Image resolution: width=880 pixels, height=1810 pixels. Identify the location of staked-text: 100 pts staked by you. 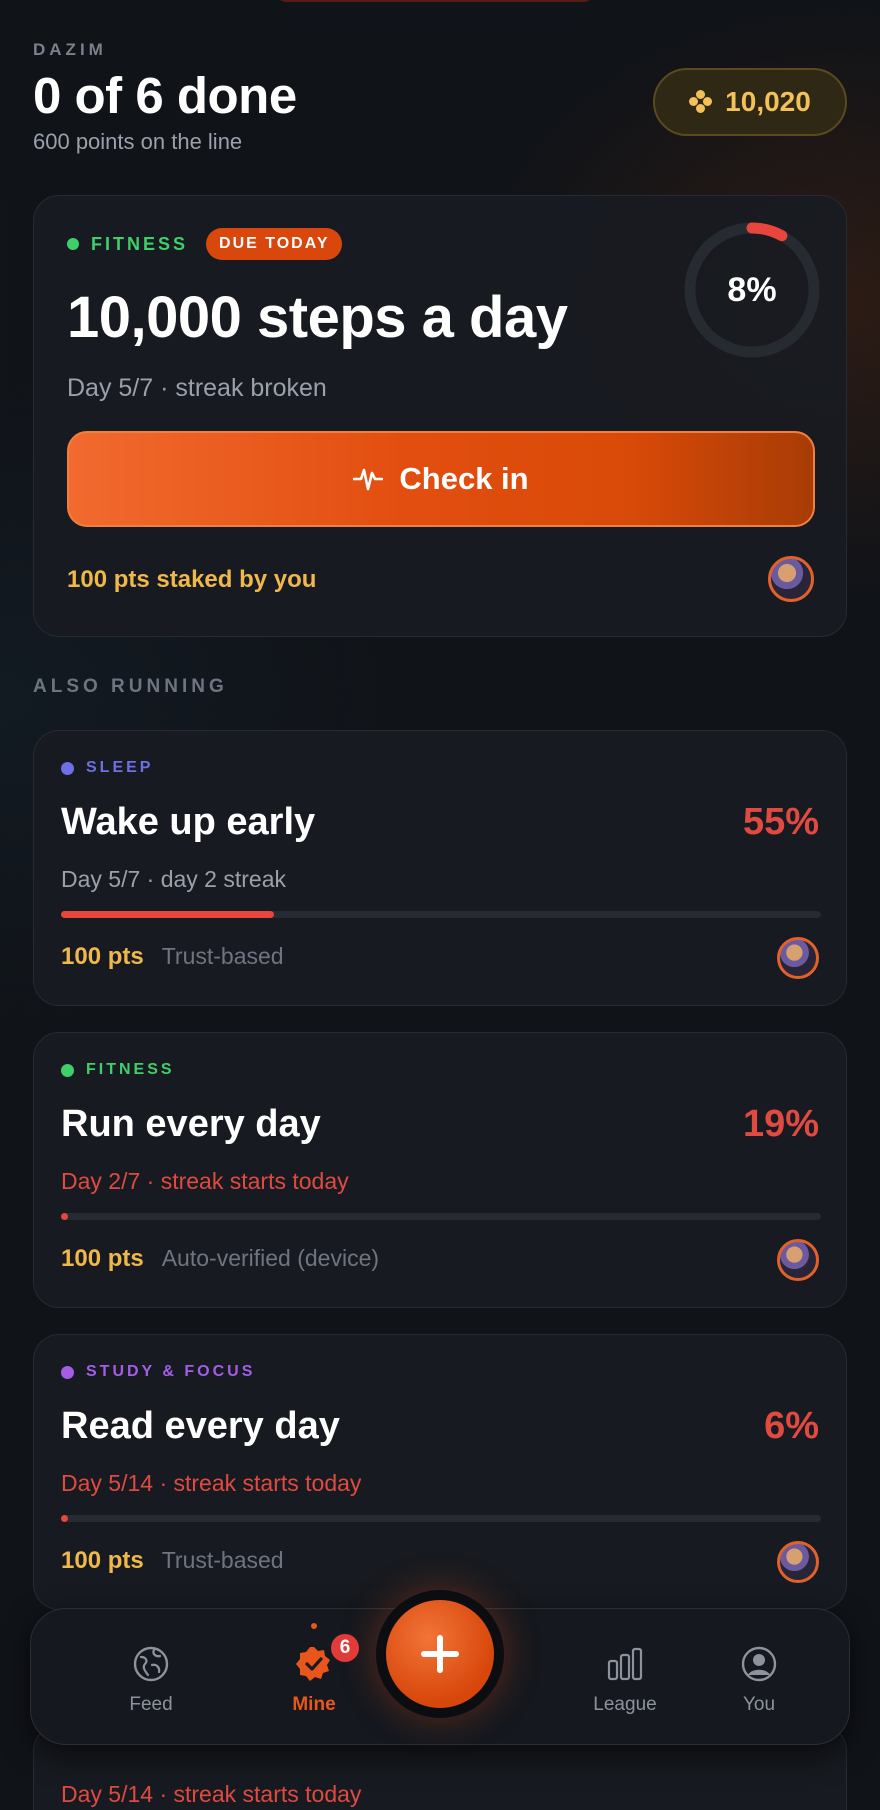
(192, 579).